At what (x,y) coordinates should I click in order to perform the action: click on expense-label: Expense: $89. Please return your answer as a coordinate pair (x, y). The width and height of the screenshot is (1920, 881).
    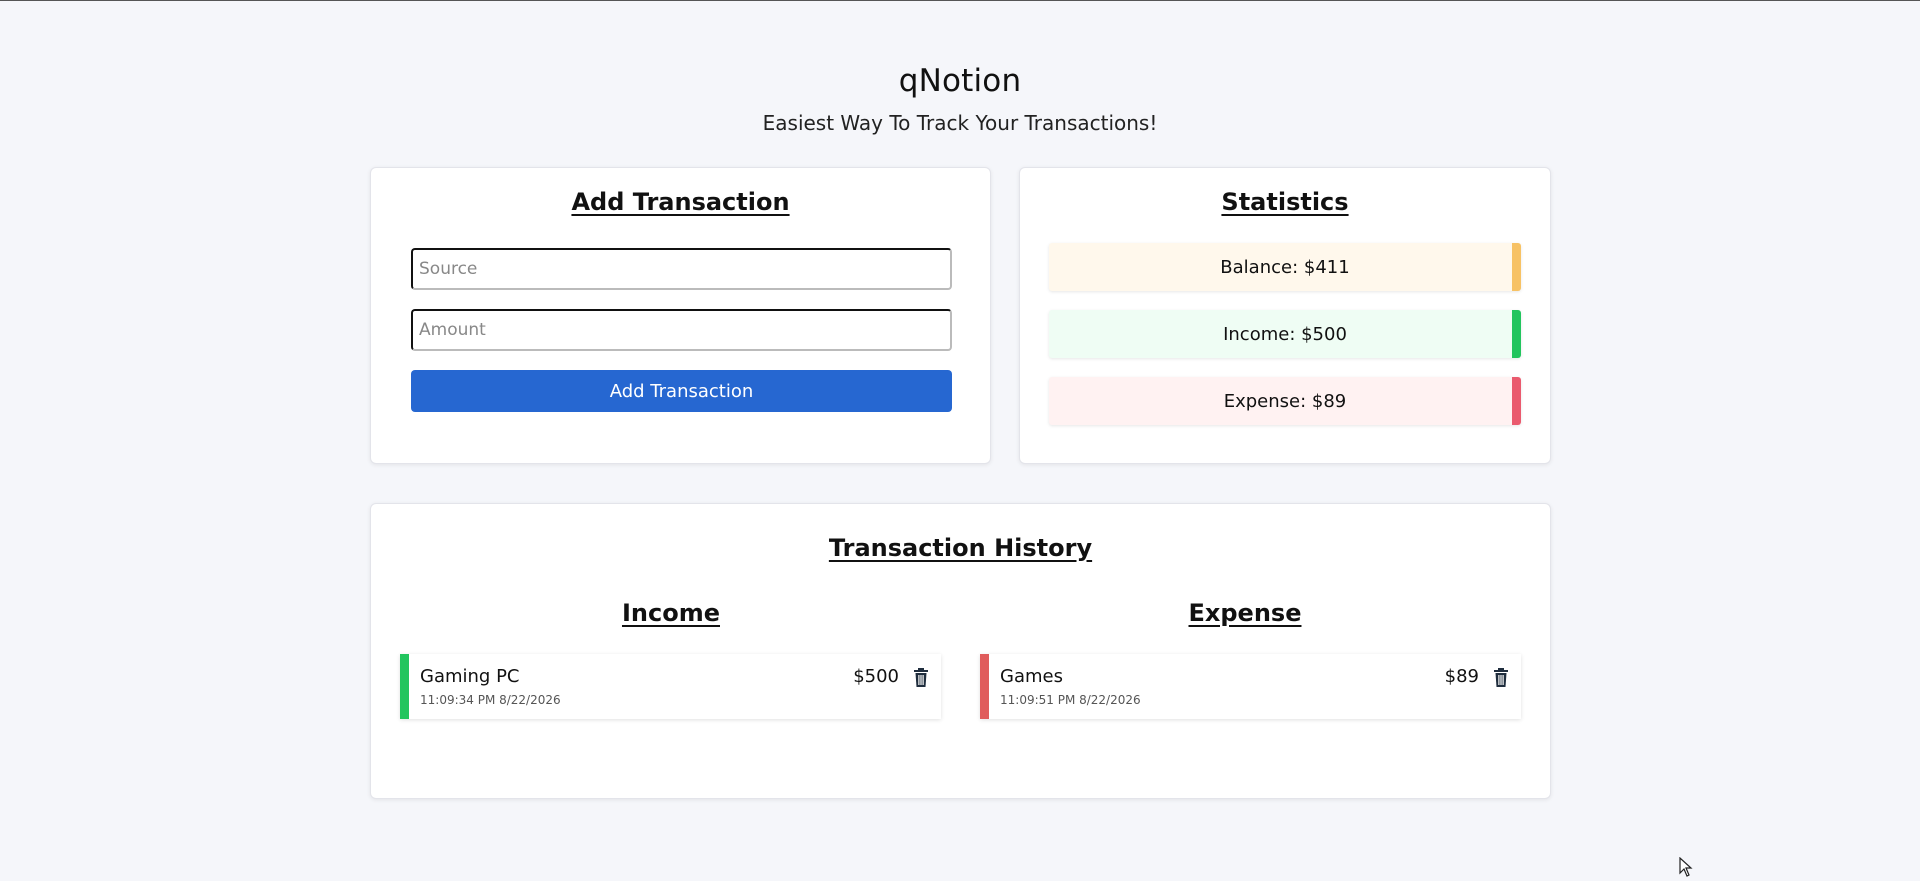
    Looking at the image, I should click on (1285, 401).